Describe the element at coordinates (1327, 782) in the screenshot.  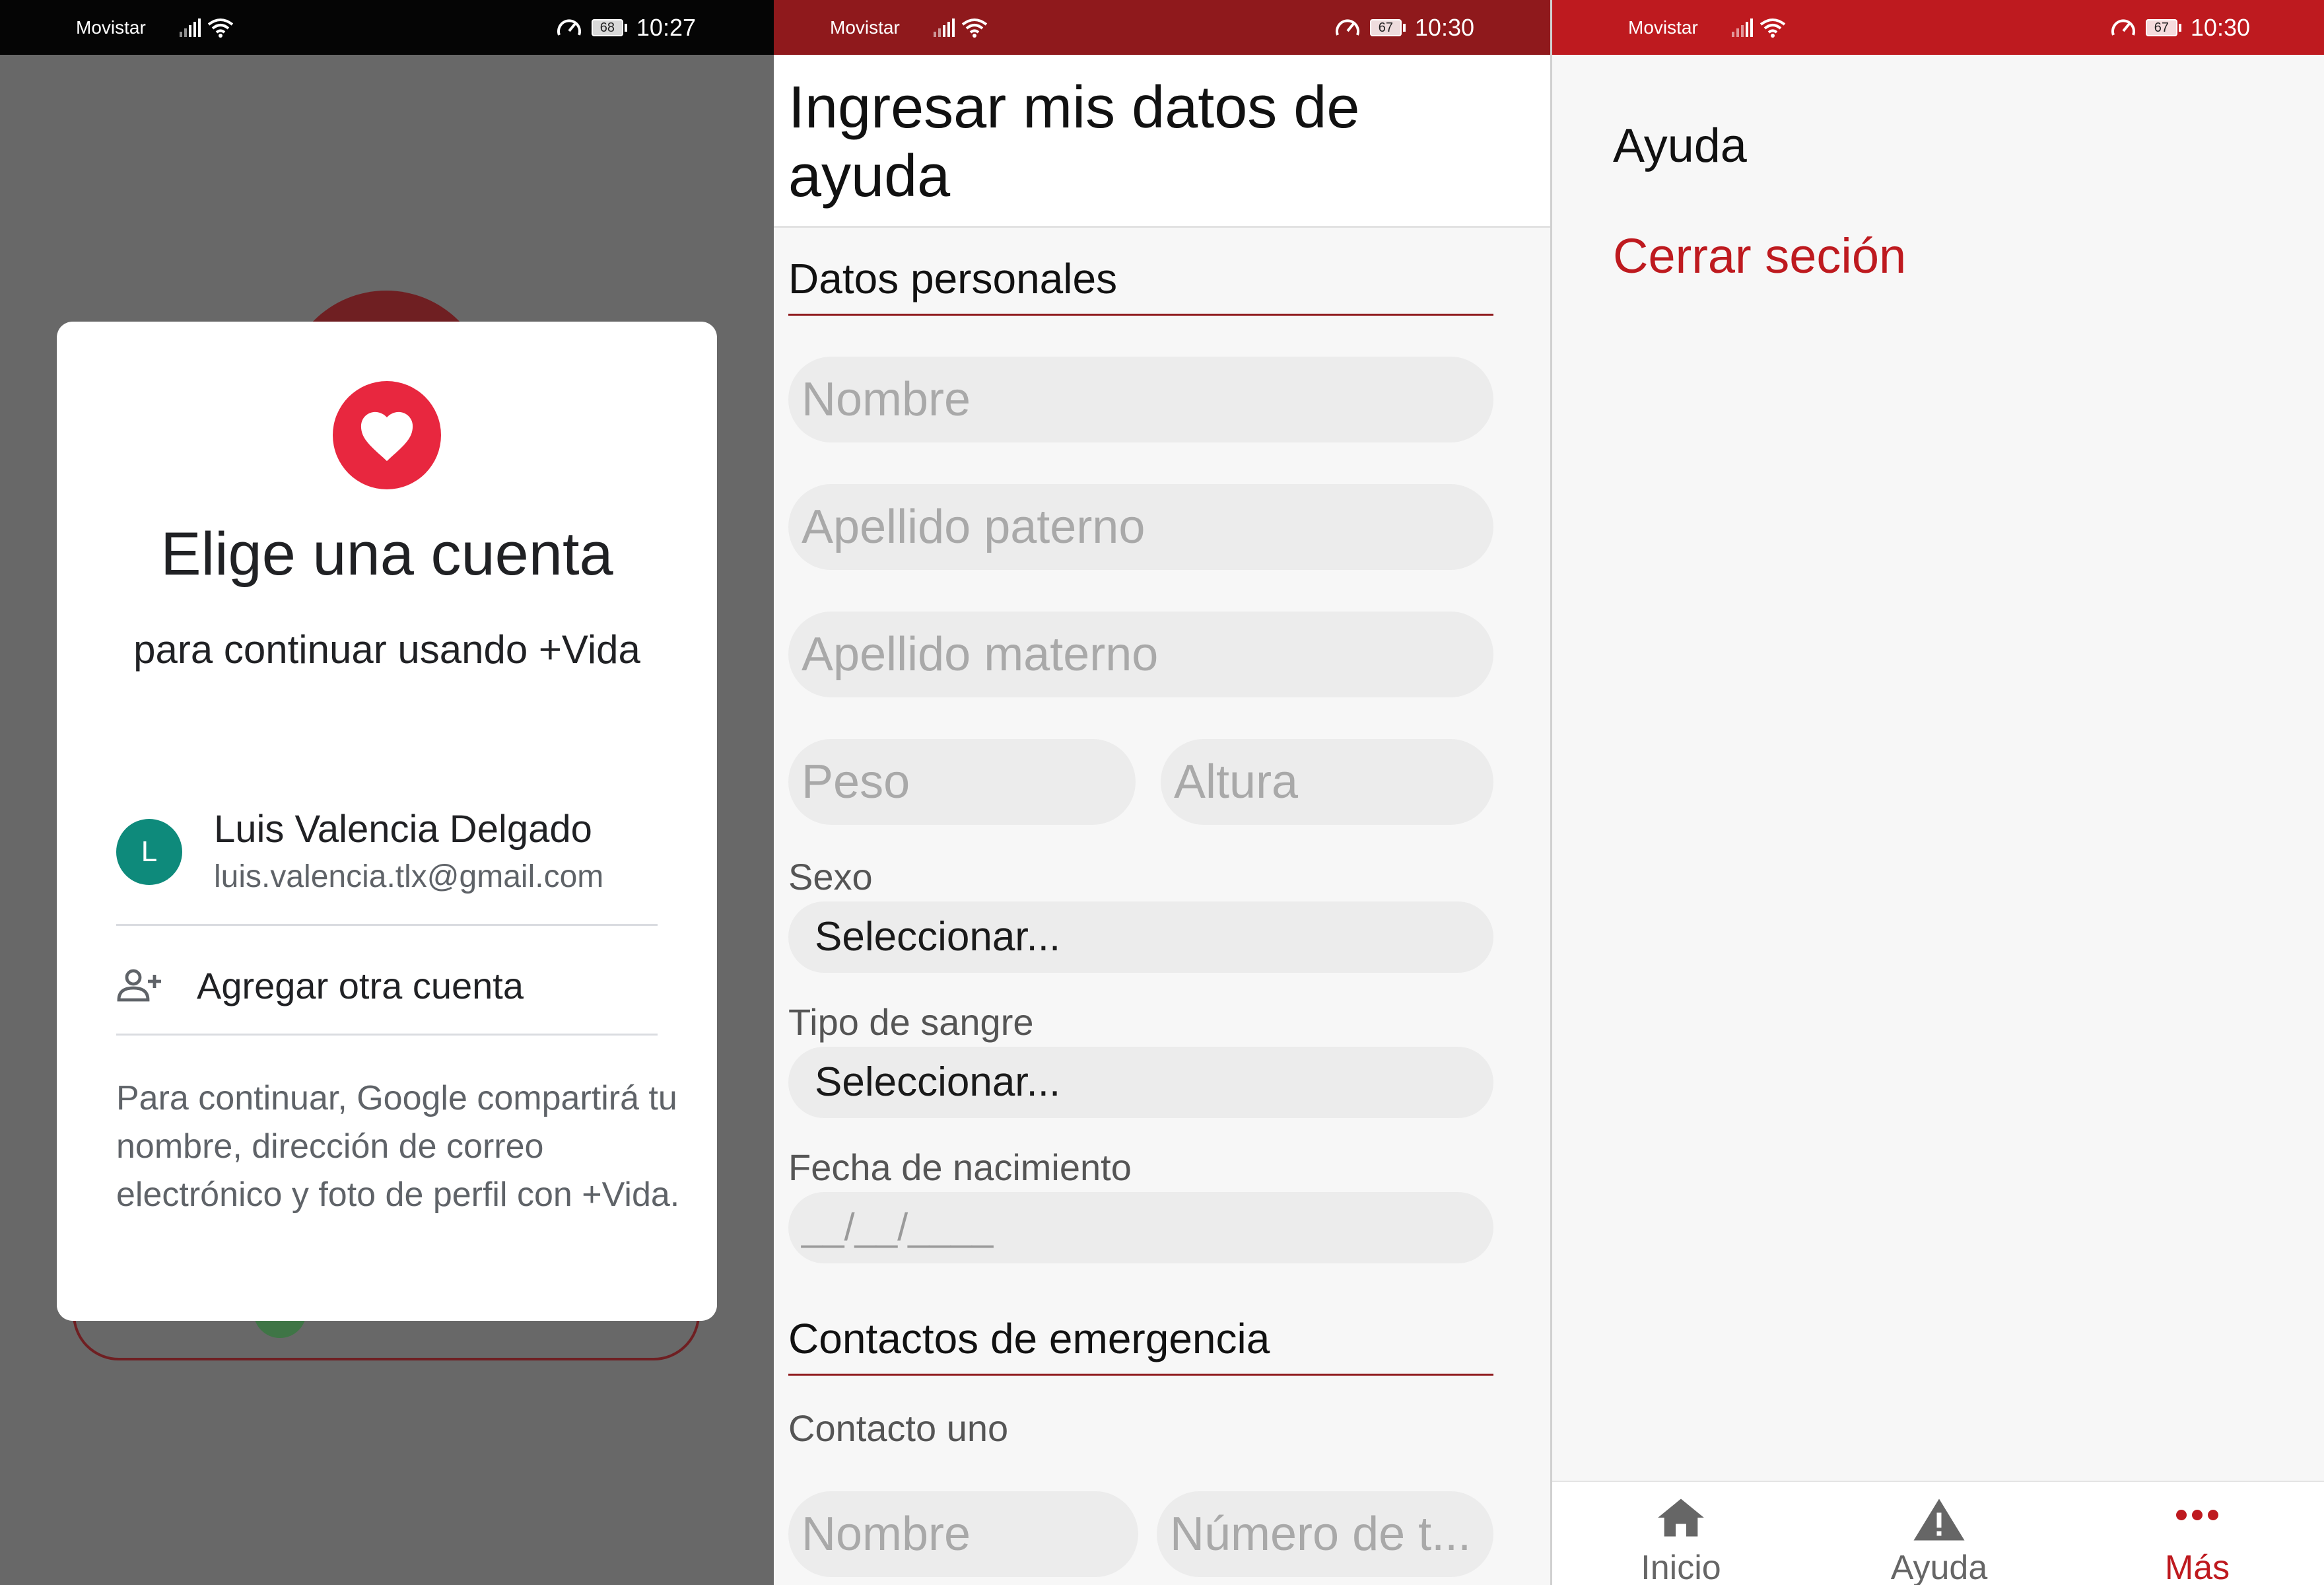
I see `height-input: Altura` at that location.